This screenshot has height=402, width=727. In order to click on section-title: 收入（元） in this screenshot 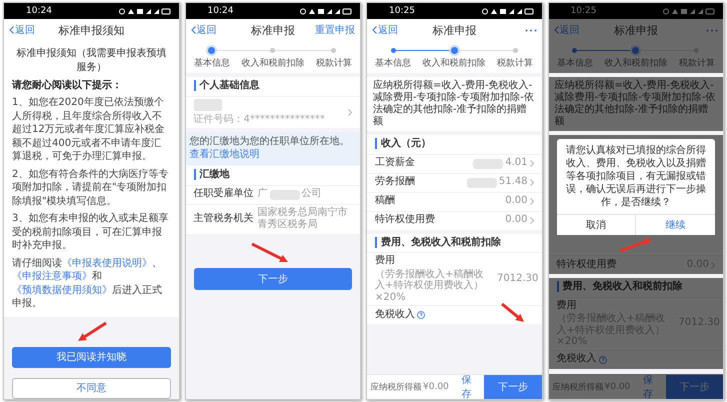, I will do `click(403, 143)`.